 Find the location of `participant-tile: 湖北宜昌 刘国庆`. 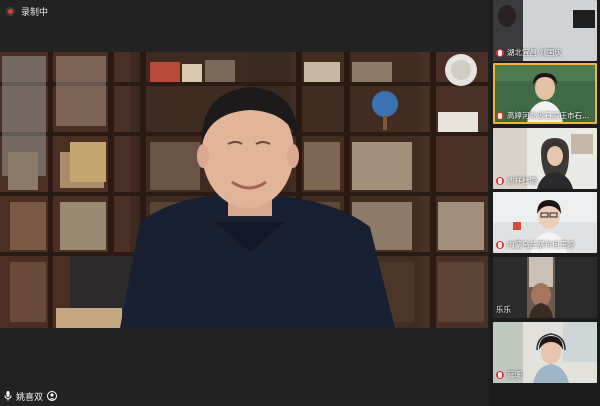

participant-tile: 湖北宜昌 刘国庆 is located at coordinates (545, 30).